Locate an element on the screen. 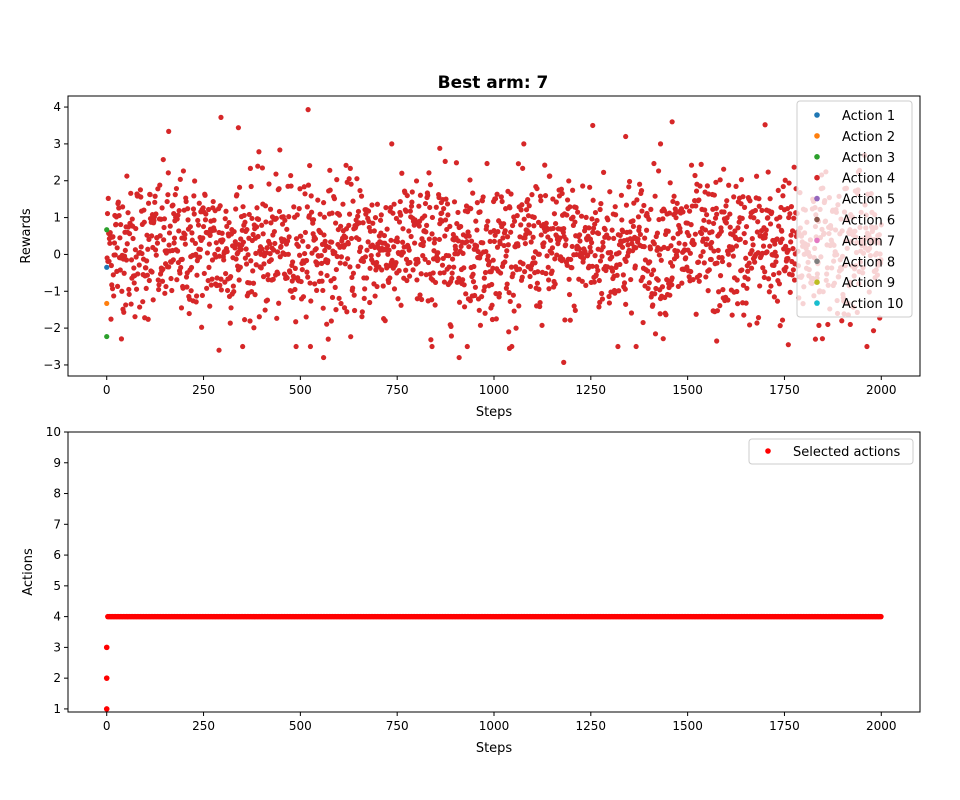  y-tick-label: 8 is located at coordinates (57, 494).